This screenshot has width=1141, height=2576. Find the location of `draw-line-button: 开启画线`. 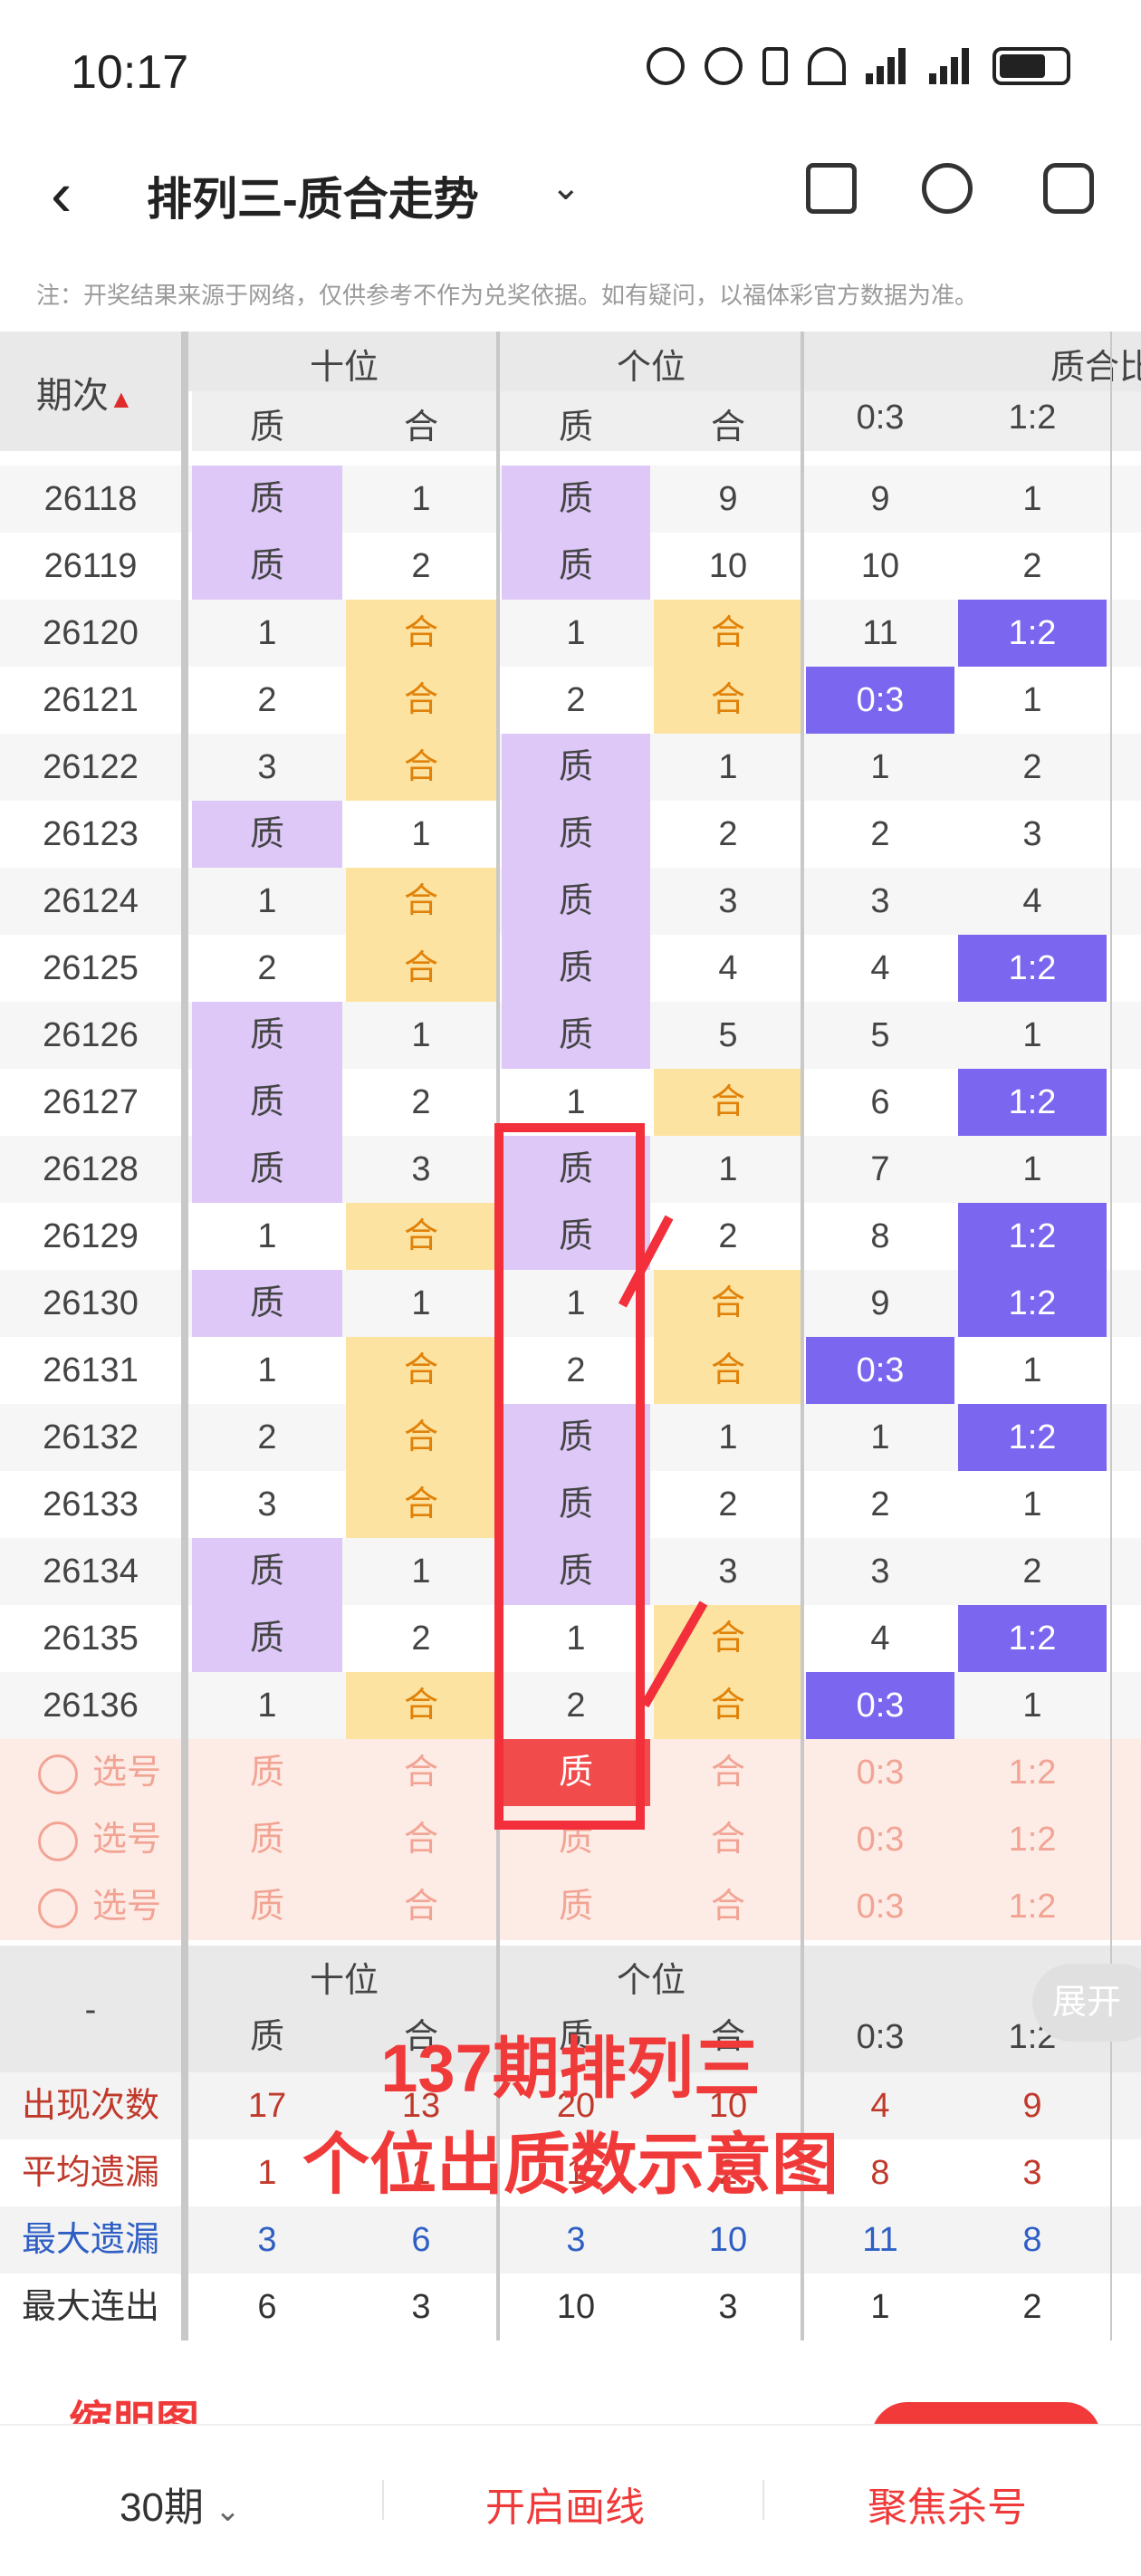

draw-line-button: 开启画线 is located at coordinates (565, 2504).